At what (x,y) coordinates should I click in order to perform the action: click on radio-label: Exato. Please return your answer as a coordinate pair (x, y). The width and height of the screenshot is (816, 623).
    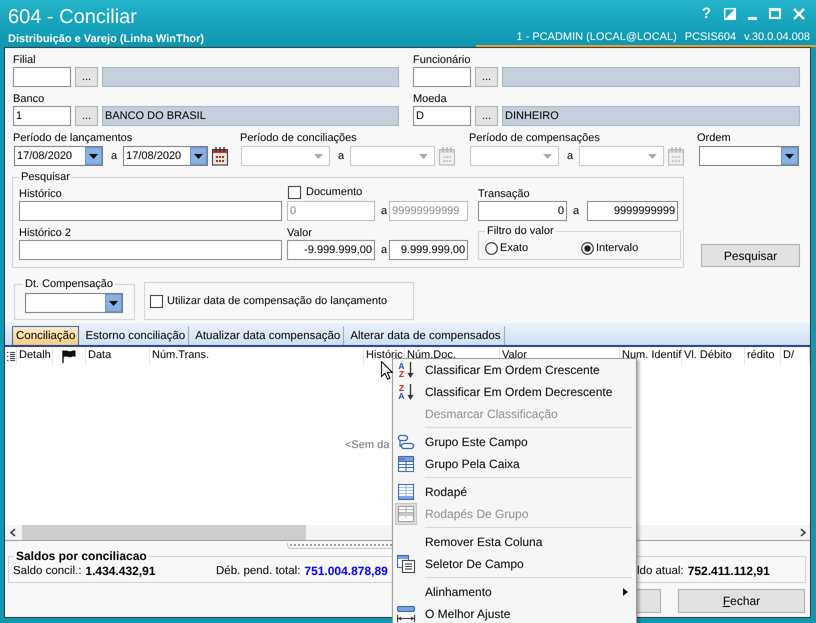
    Looking at the image, I should click on (514, 248).